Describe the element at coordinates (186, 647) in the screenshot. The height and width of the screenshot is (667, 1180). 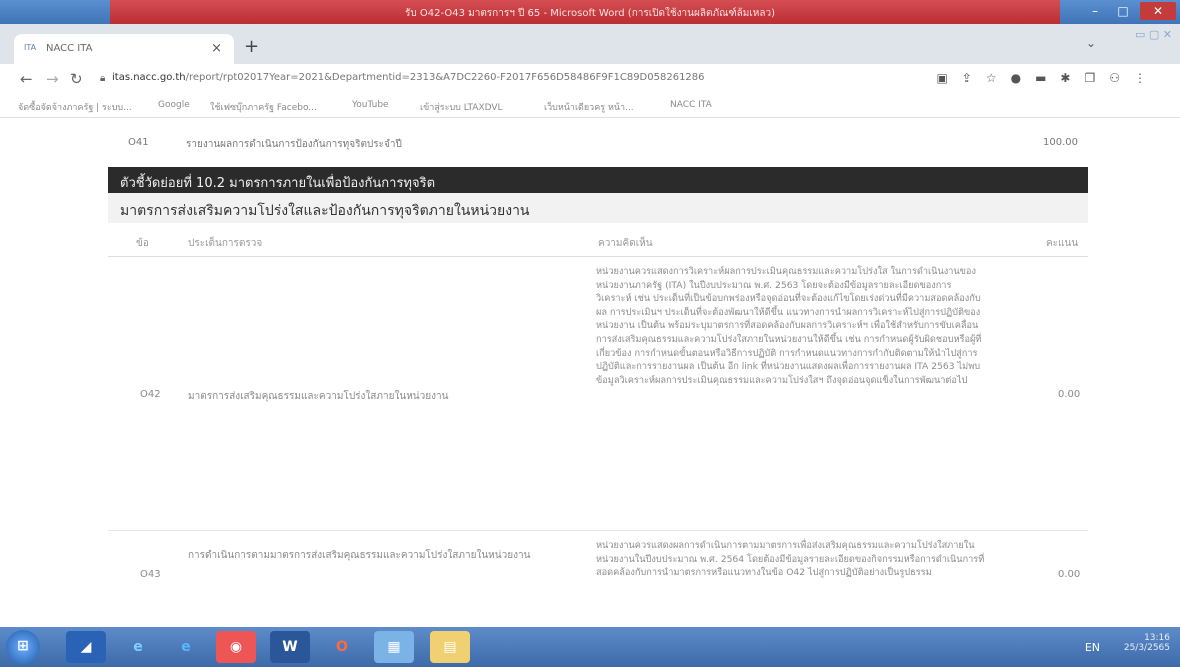
I see `edge-icon: e` at that location.